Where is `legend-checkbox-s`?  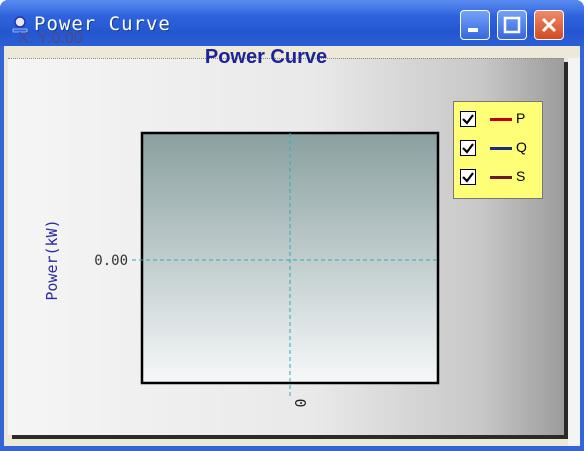
legend-checkbox-s is located at coordinates (468, 177).